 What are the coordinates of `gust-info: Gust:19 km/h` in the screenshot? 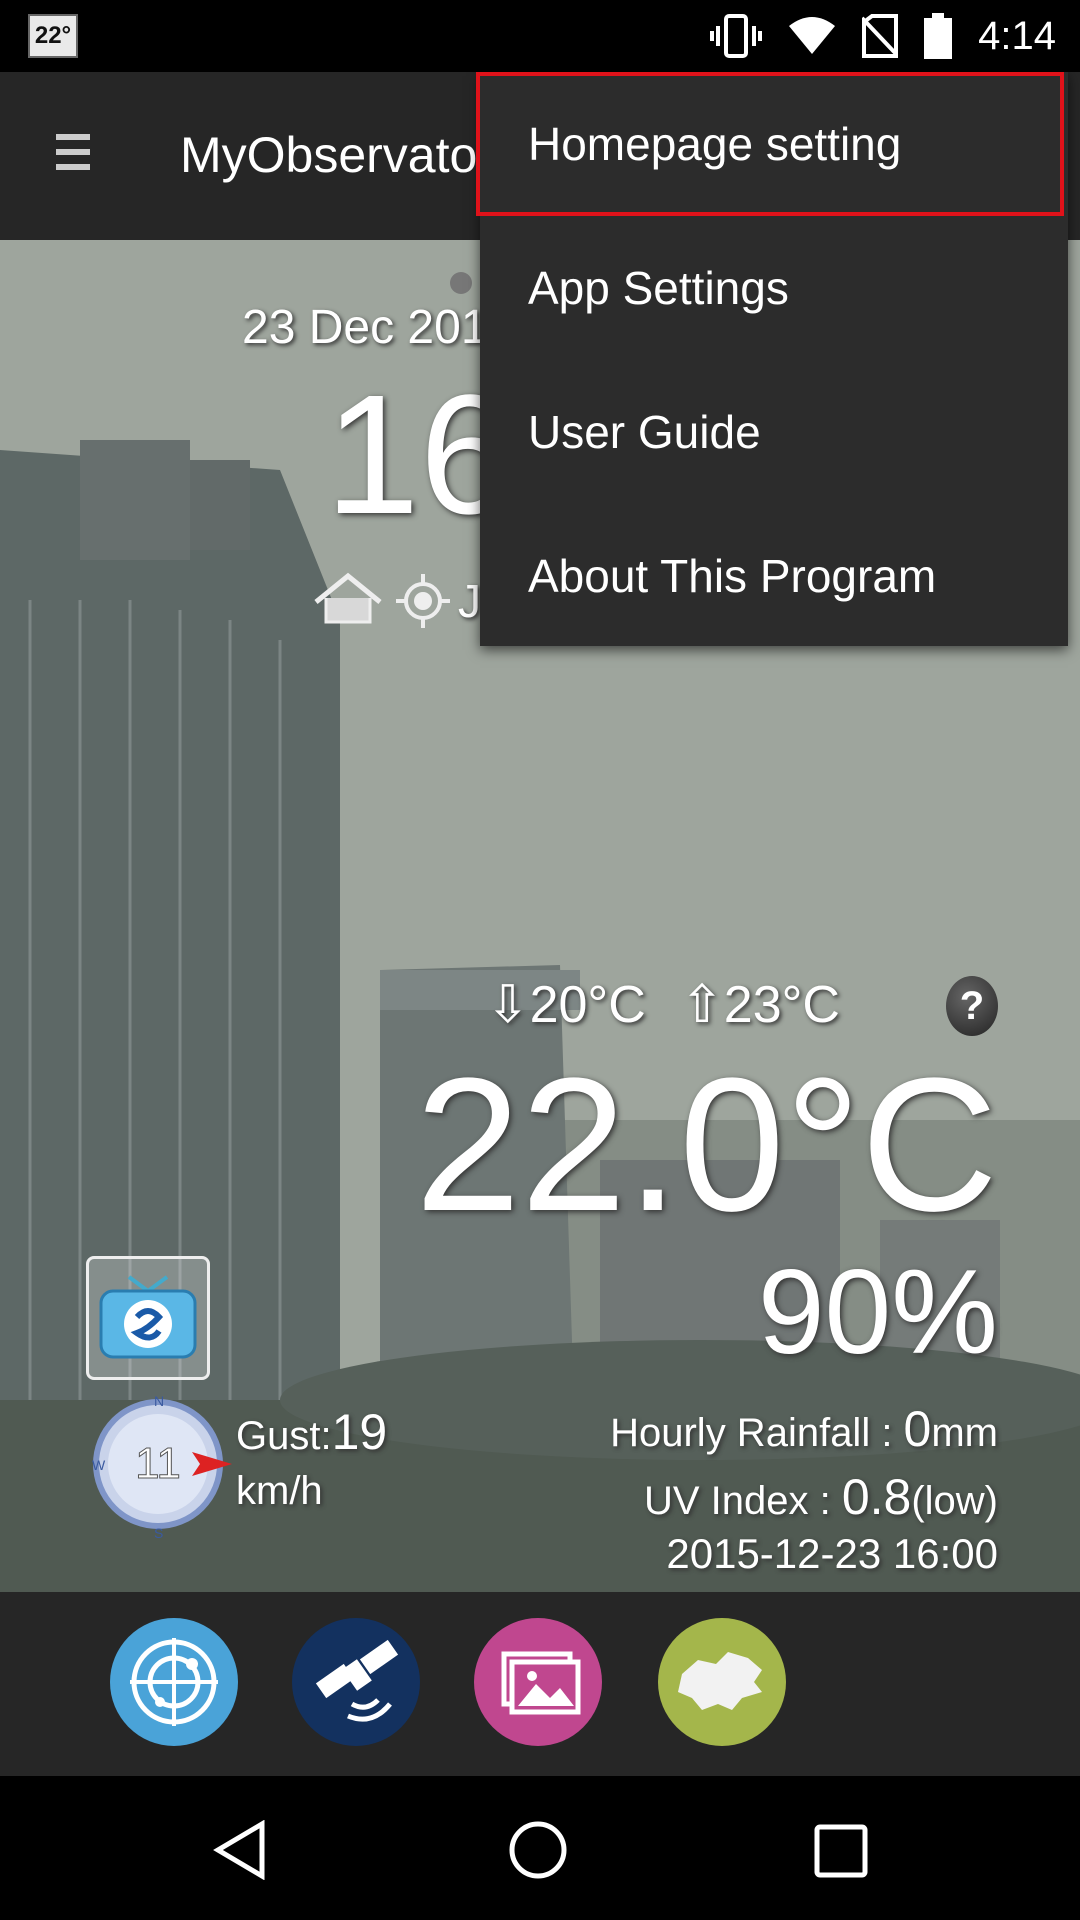 It's located at (311, 1458).